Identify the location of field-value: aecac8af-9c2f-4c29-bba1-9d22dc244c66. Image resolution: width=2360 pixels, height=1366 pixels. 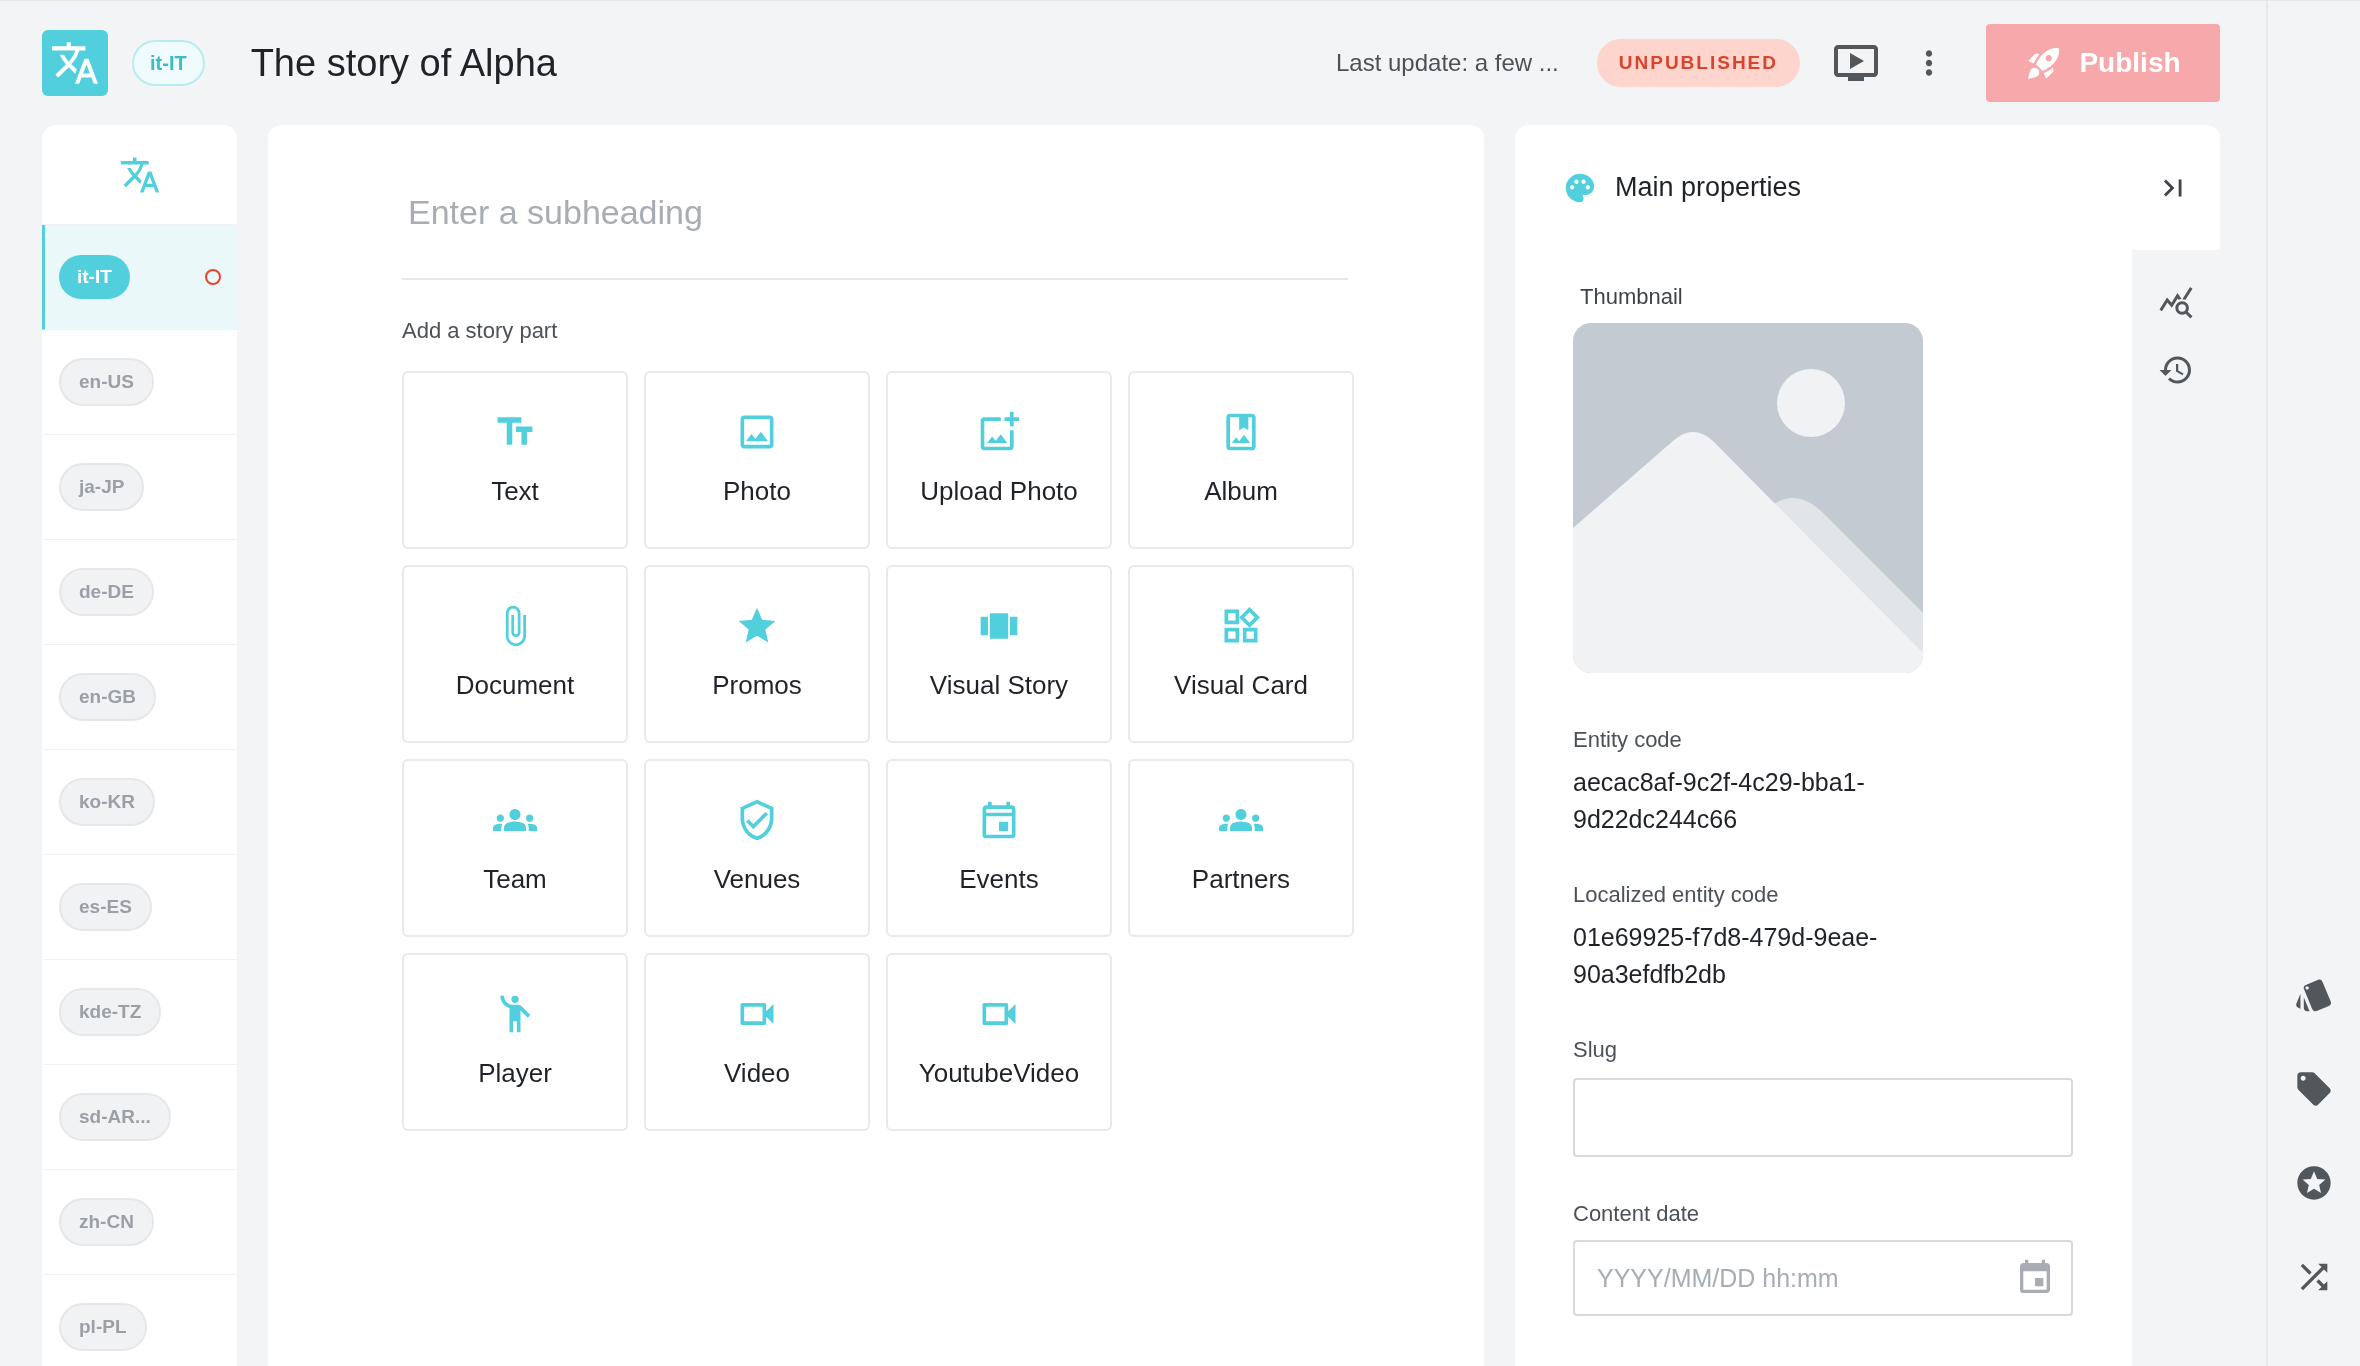
(1719, 801).